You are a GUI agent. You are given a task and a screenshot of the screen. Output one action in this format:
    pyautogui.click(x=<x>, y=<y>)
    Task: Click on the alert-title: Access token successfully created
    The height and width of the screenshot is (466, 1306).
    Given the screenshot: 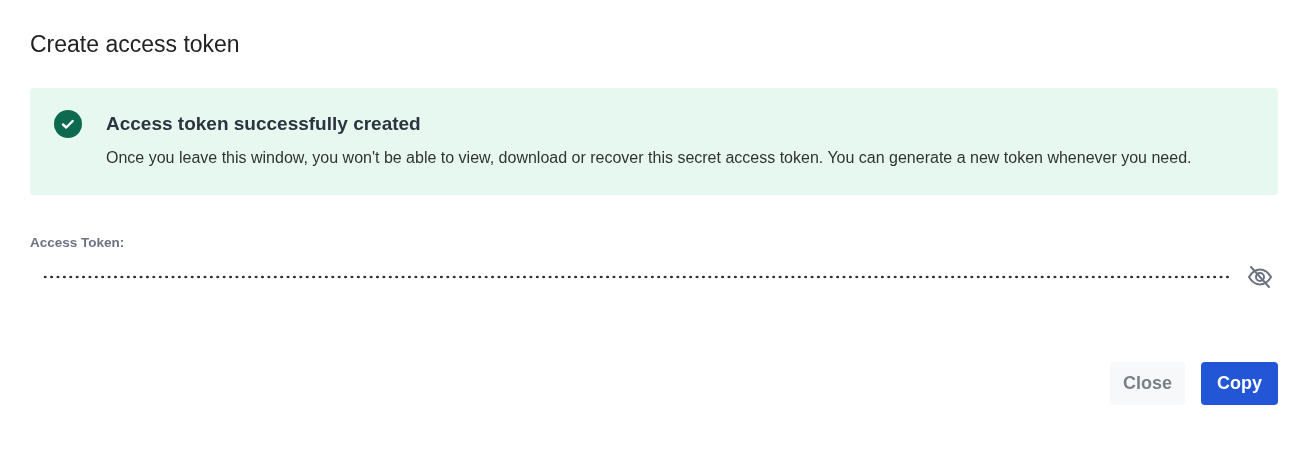 What is the action you would take?
    pyautogui.click(x=264, y=124)
    